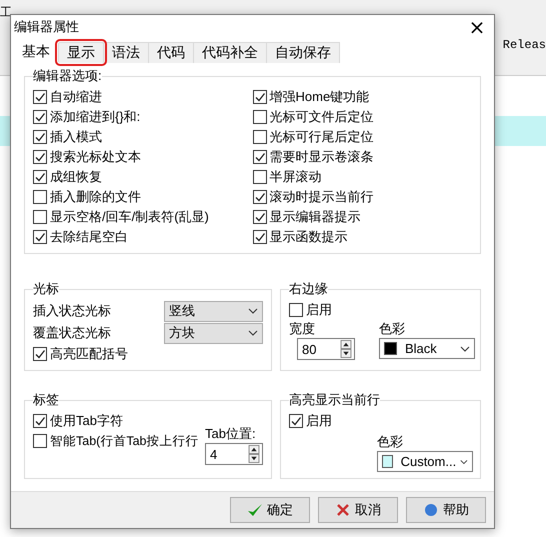 The height and width of the screenshot is (537, 546). Describe the element at coordinates (234, 454) in the screenshot. I see `number-spinner: 4` at that location.